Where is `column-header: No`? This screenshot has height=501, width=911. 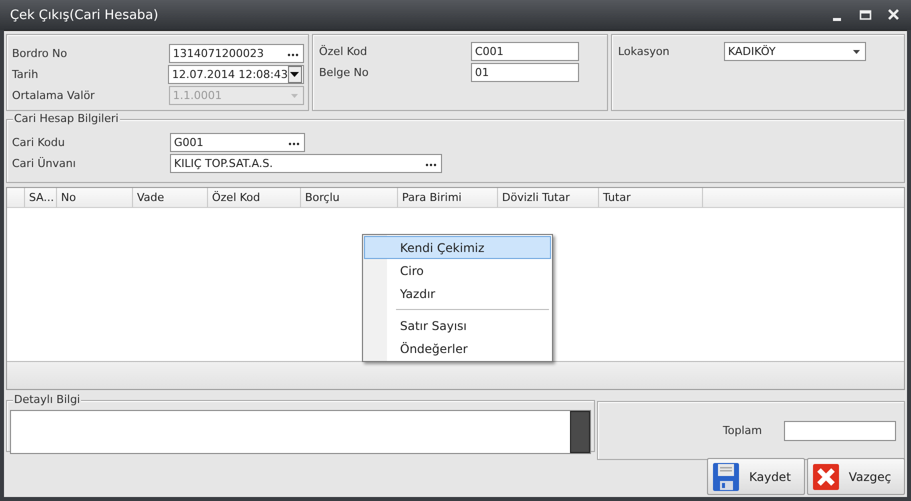
column-header: No is located at coordinates (95, 197).